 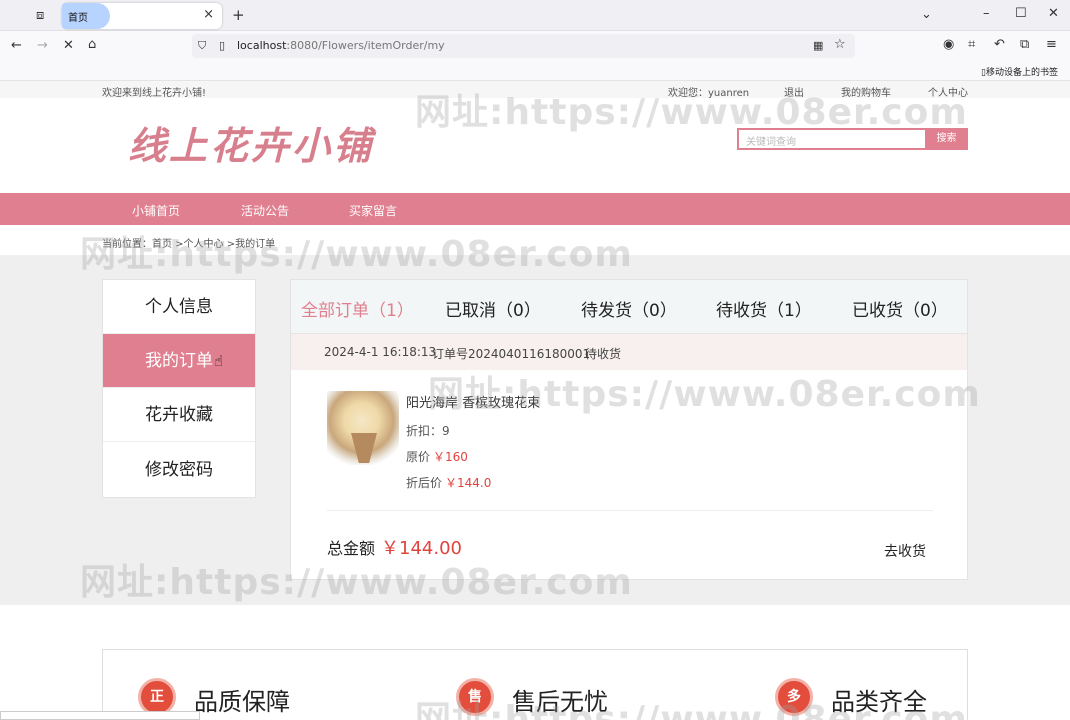 What do you see at coordinates (154, 93) in the screenshot?
I see `welcome-text: 欢迎来到线上花卉小铺!` at bounding box center [154, 93].